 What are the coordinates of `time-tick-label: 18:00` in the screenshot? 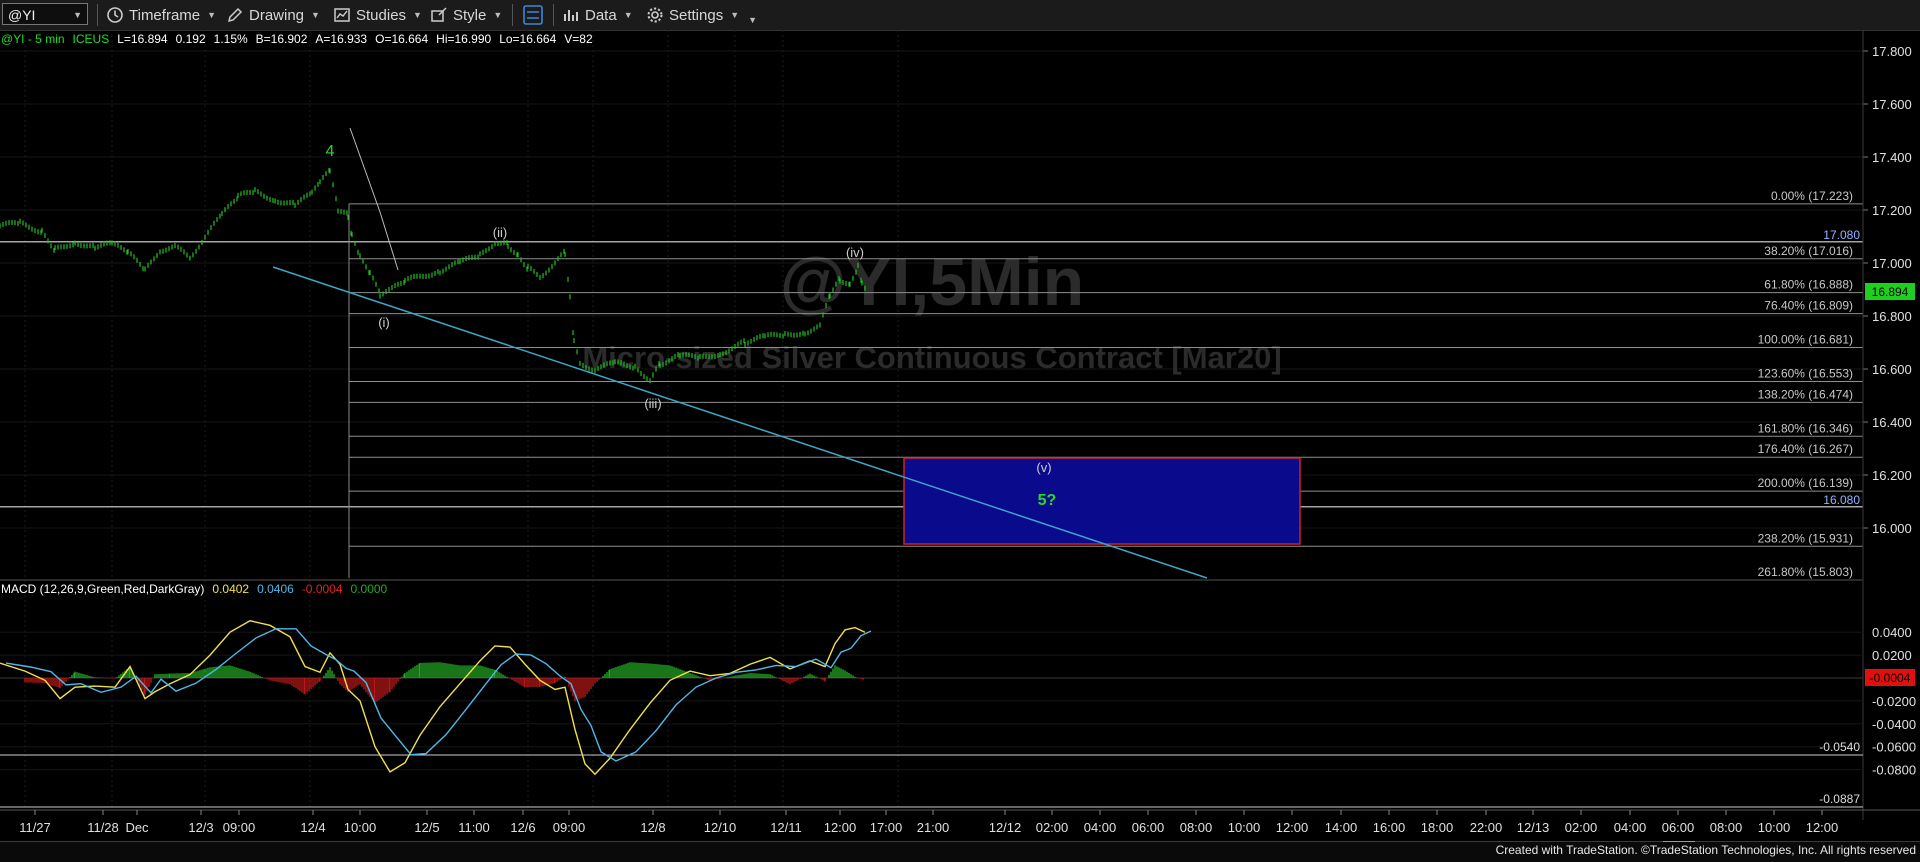 It's located at (1437, 827).